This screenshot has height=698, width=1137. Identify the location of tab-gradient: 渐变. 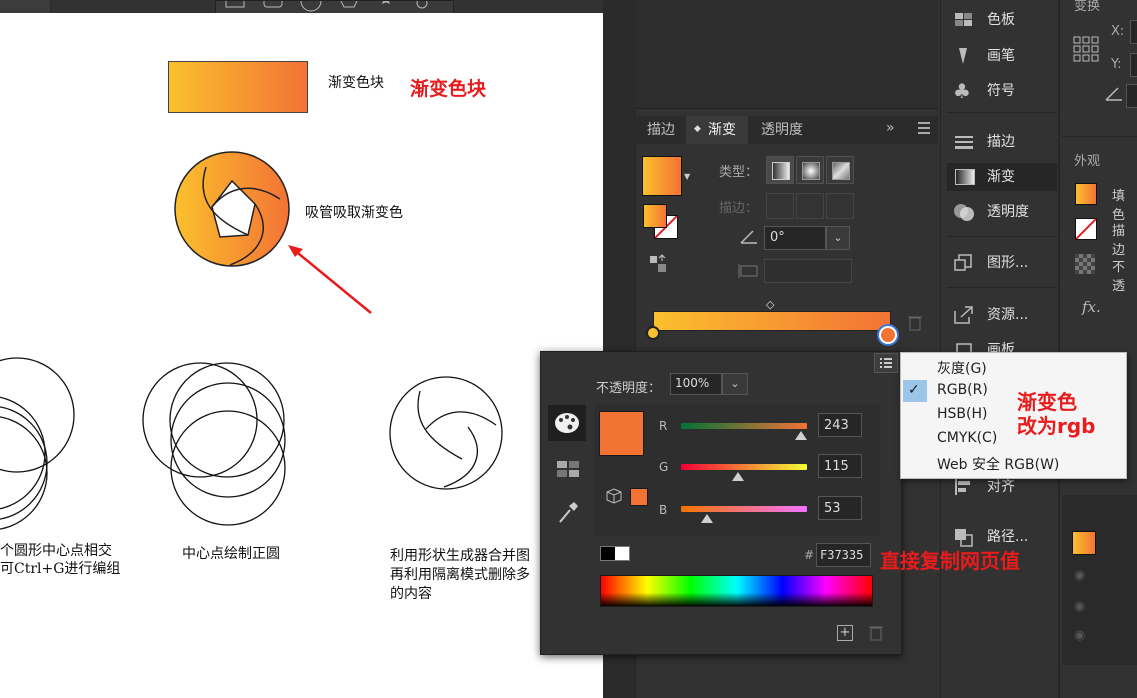
(722, 130).